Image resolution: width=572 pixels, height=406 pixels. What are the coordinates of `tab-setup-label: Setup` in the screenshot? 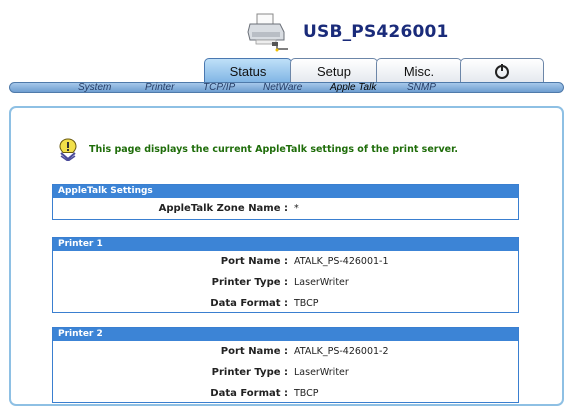 It's located at (334, 71).